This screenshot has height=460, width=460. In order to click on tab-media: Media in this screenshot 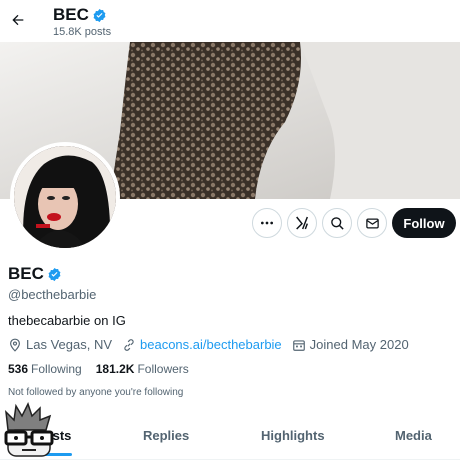, I will do `click(413, 435)`.